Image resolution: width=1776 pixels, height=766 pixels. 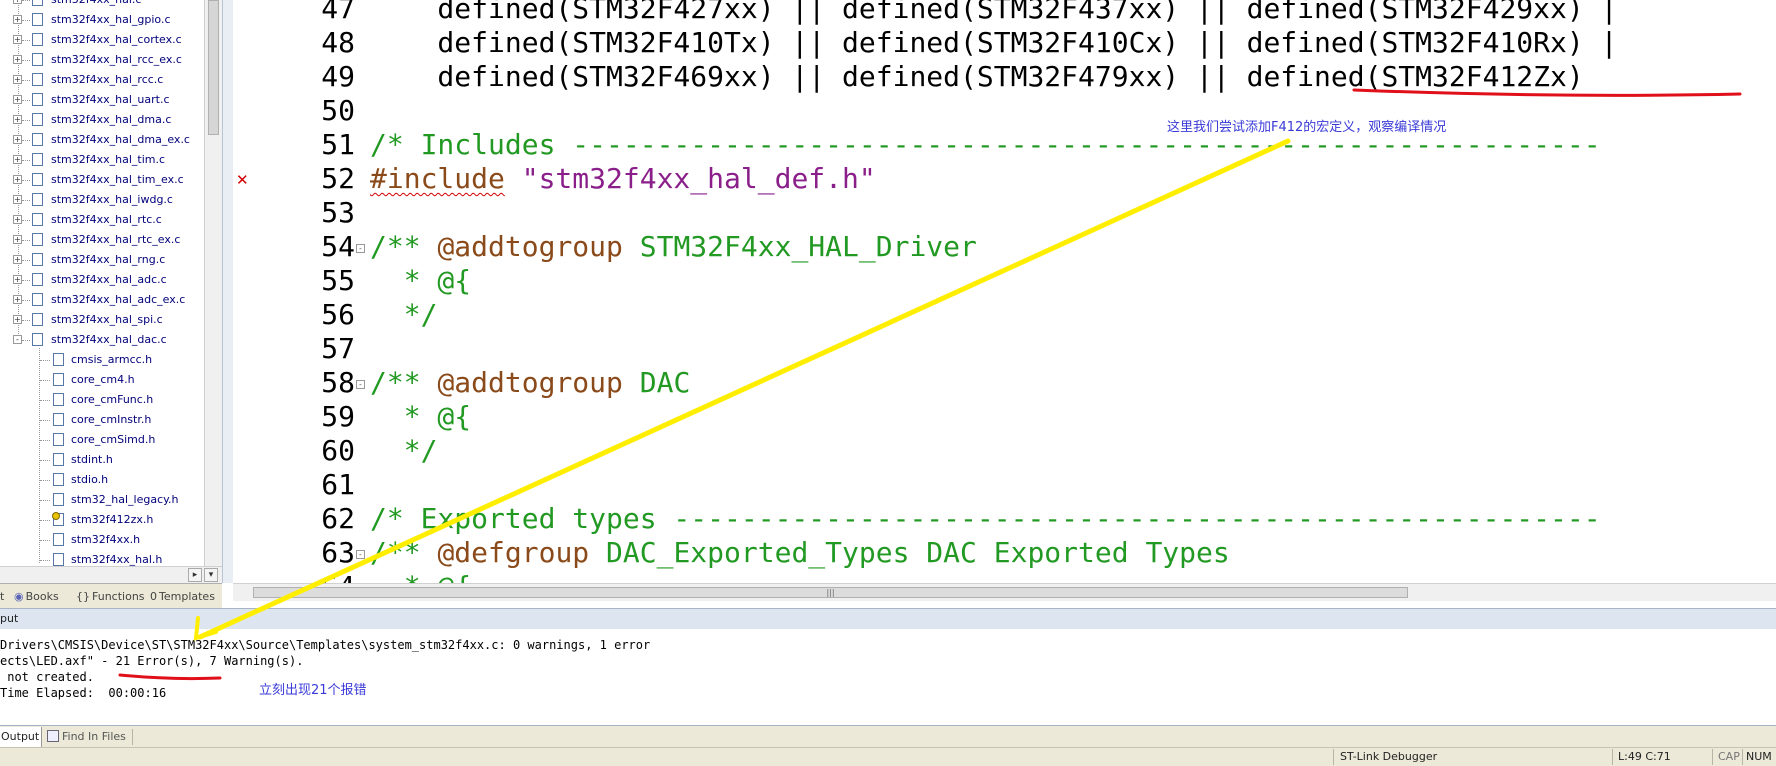 What do you see at coordinates (110, 596) in the screenshot?
I see `tab-functions: {} Functions` at bounding box center [110, 596].